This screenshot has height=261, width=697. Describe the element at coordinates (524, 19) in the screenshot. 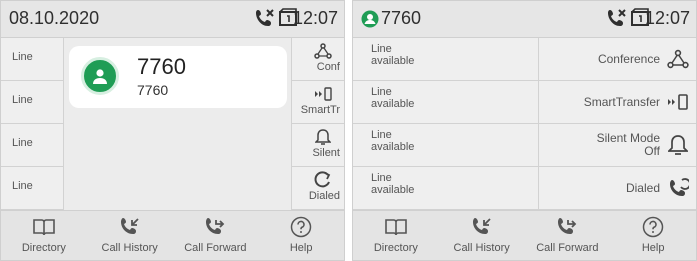

I see `status-bar: 7760 12:07` at that location.